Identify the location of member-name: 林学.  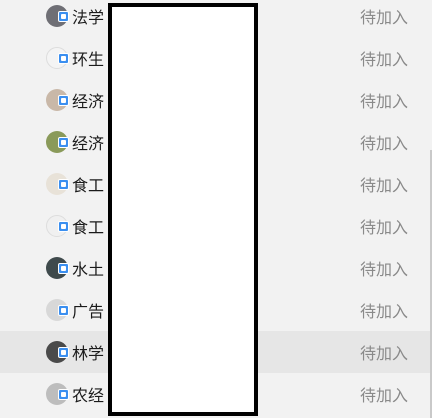
(88, 353).